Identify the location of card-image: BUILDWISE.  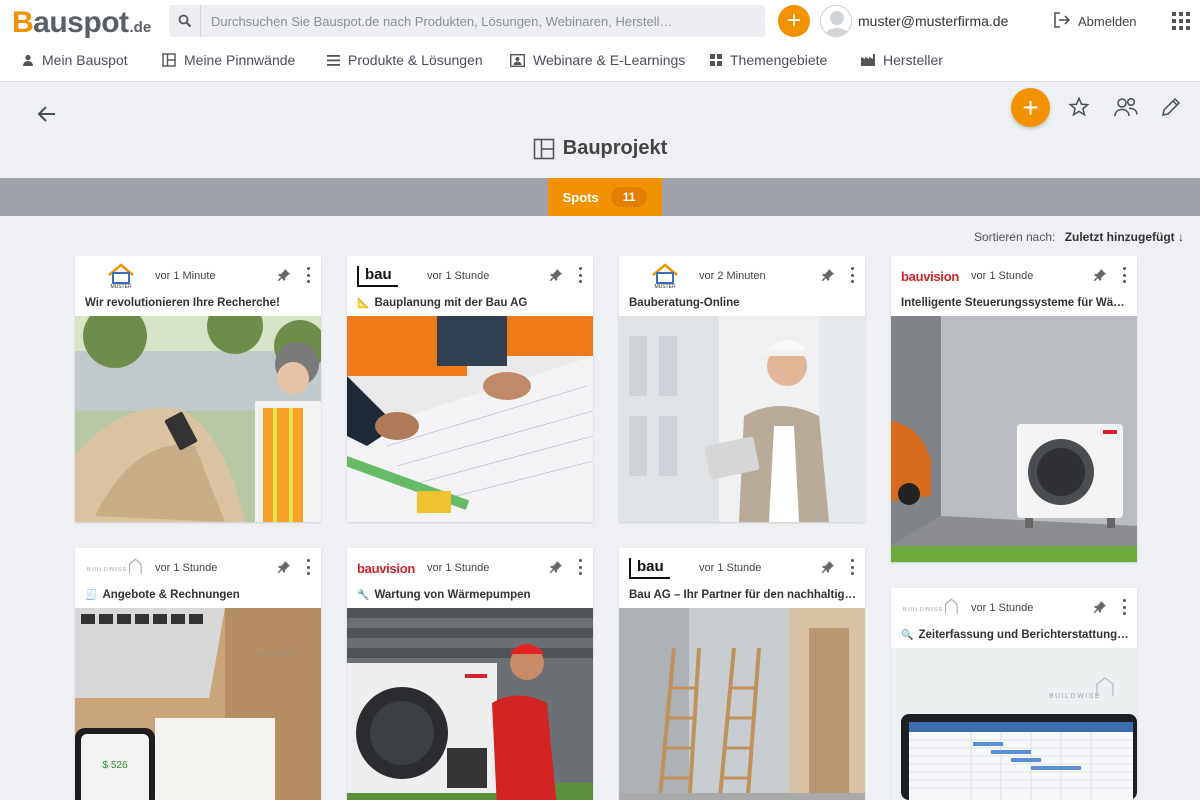
(1014, 724).